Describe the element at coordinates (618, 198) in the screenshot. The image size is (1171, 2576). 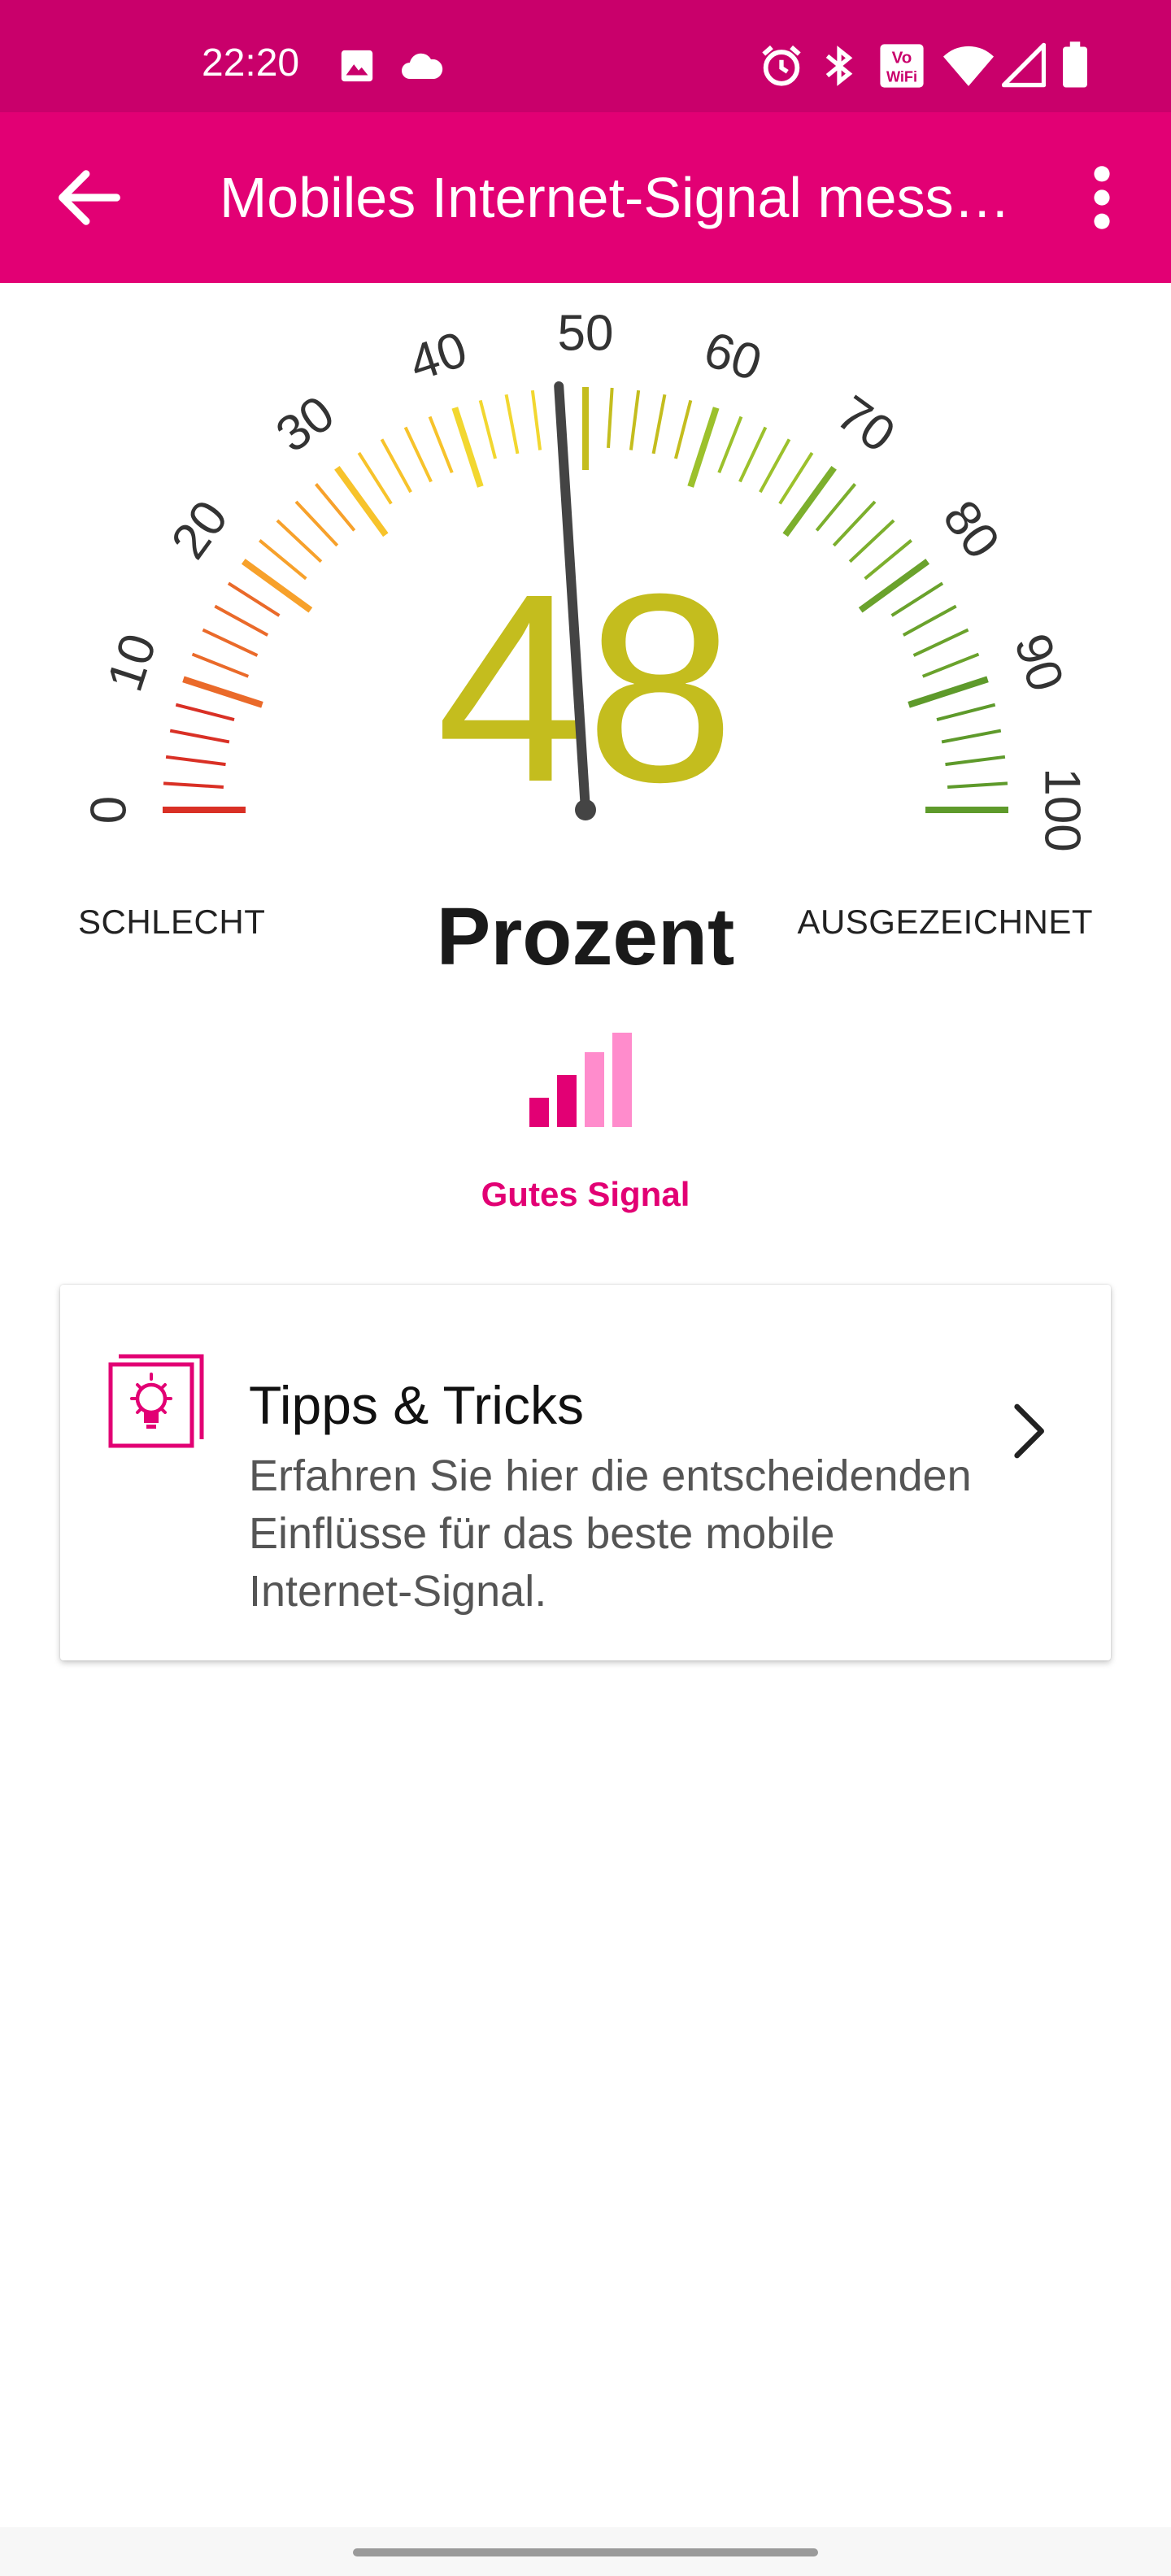
I see `page-title: Mobiles Internet-Signal messen` at that location.